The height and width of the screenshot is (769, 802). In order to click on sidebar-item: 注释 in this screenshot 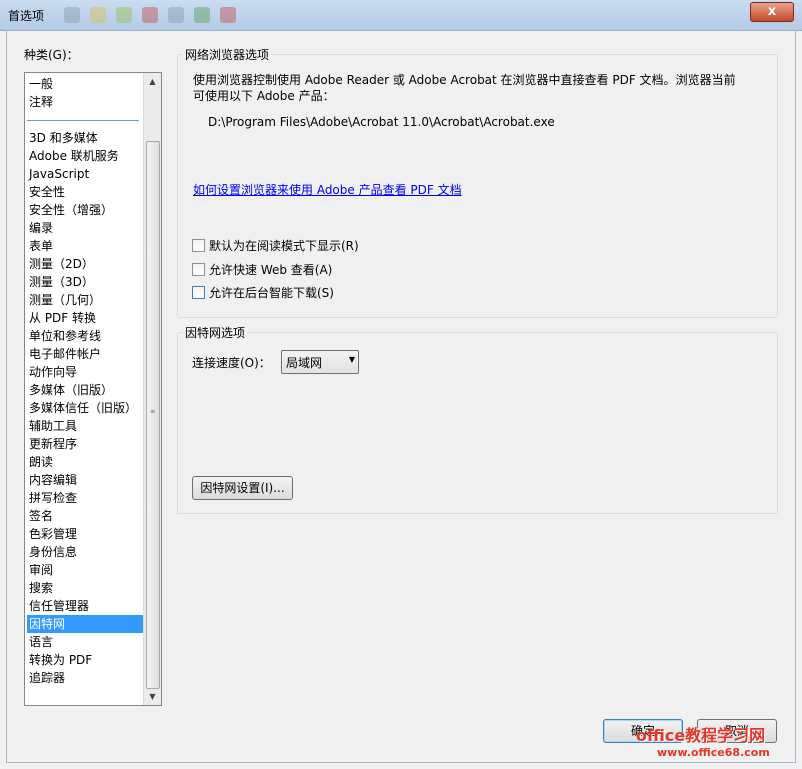, I will do `click(86, 102)`.